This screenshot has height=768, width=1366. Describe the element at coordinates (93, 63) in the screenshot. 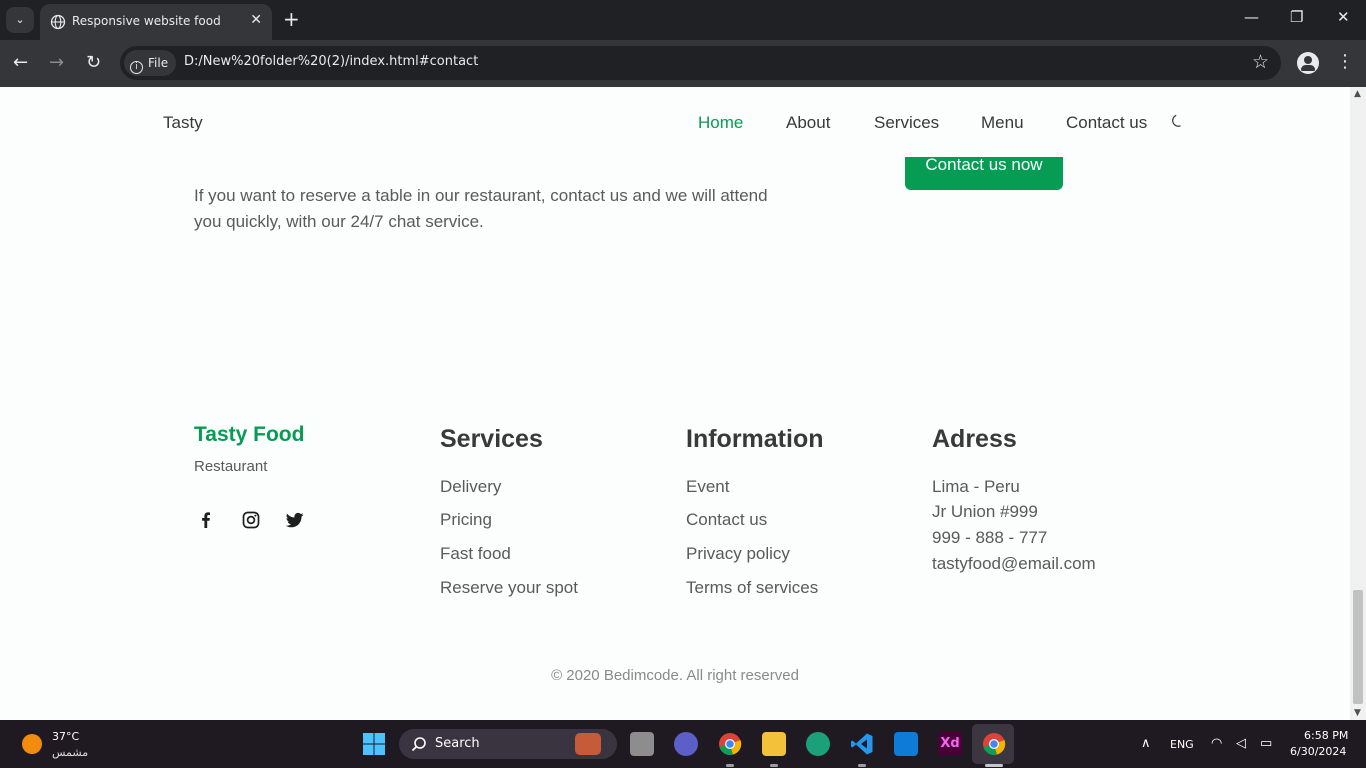

I see `reload-icon: ↻` at that location.